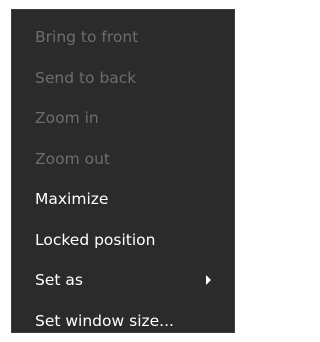 The height and width of the screenshot is (342, 320). I want to click on menu-item-zoom-out: Zoom out, so click(123, 159).